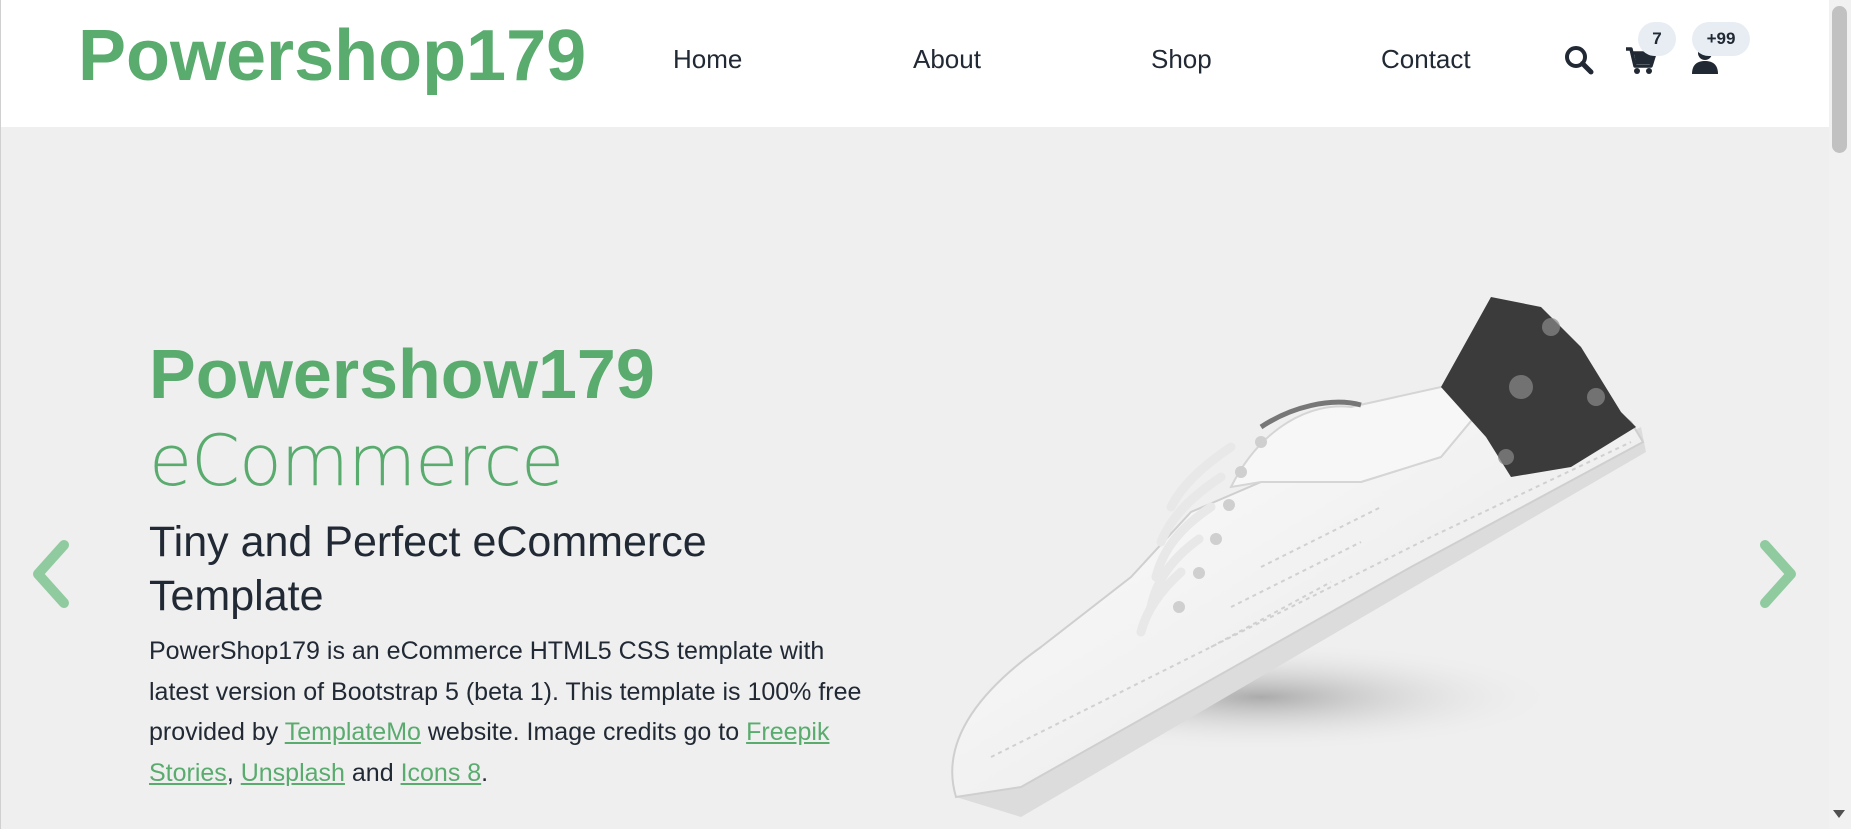 The image size is (1851, 829). I want to click on user-count-badge: +99, so click(1721, 39).